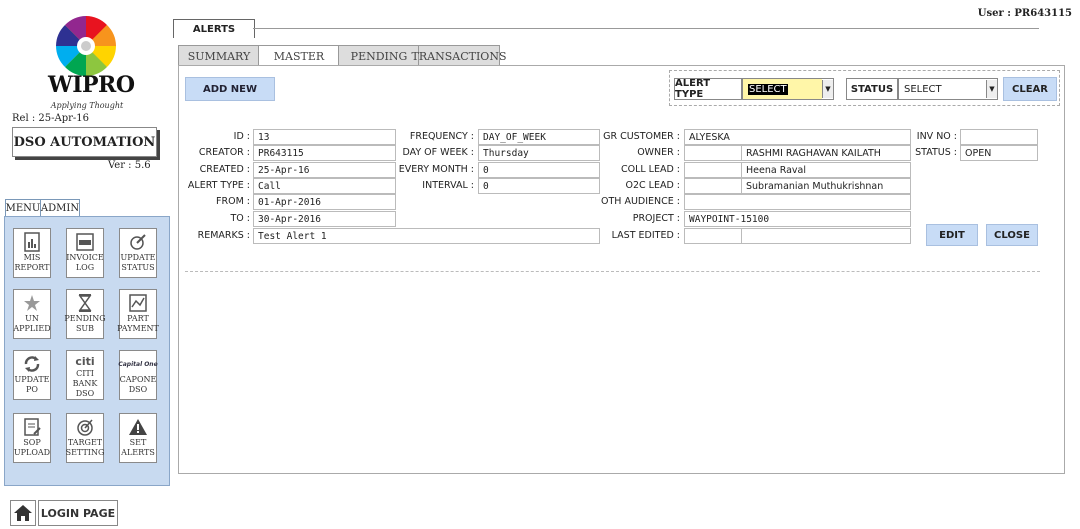  I want to click on menu-label: LOG, so click(85, 267).